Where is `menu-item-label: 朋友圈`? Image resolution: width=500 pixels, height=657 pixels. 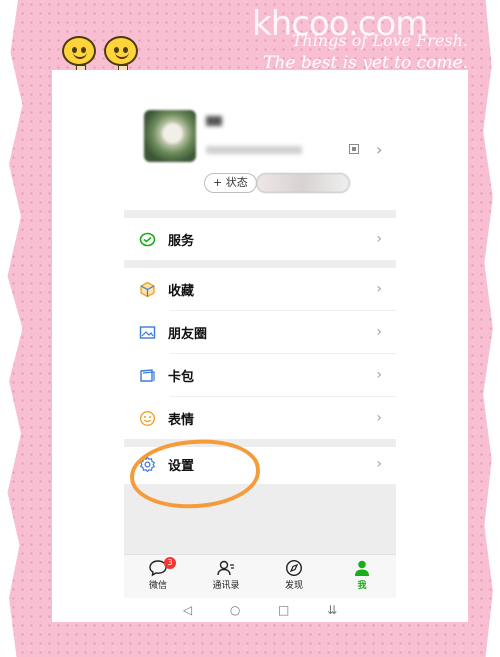 menu-item-label: 朋友圈 is located at coordinates (188, 334).